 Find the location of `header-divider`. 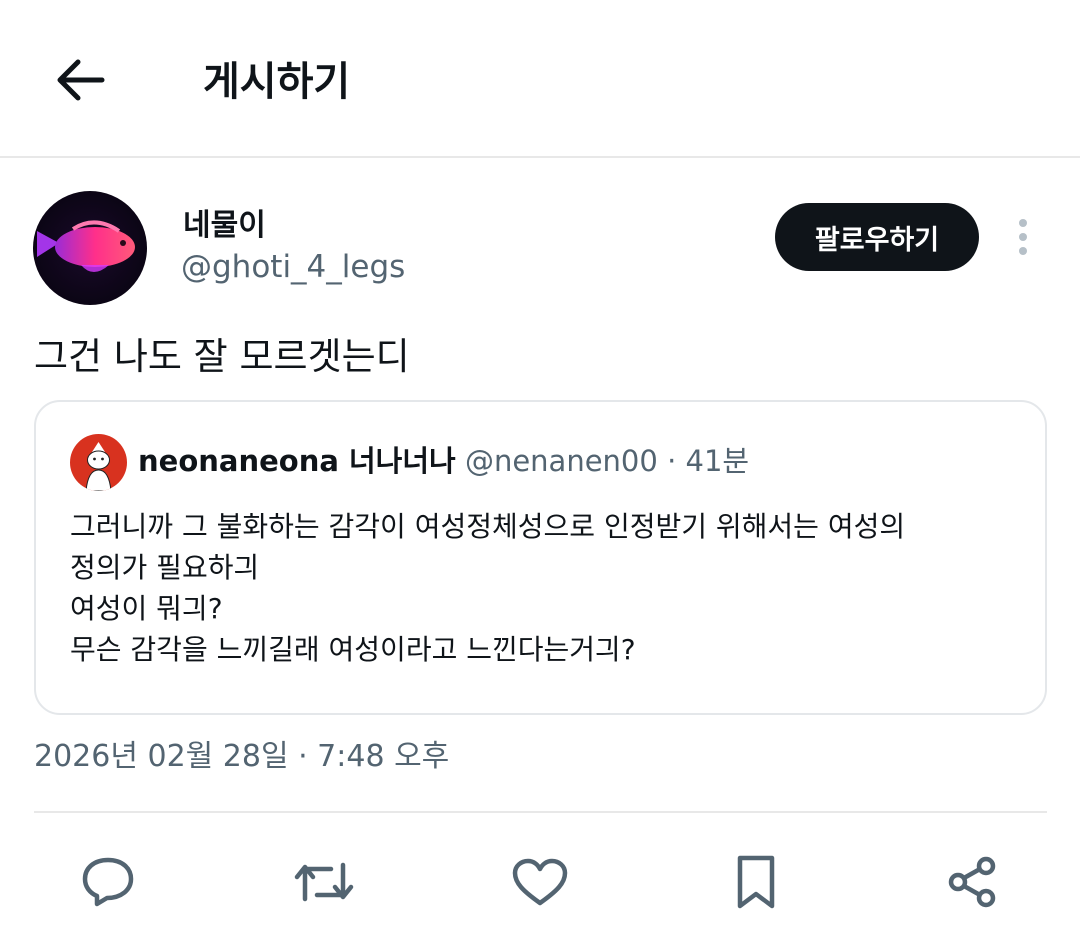

header-divider is located at coordinates (540, 157).